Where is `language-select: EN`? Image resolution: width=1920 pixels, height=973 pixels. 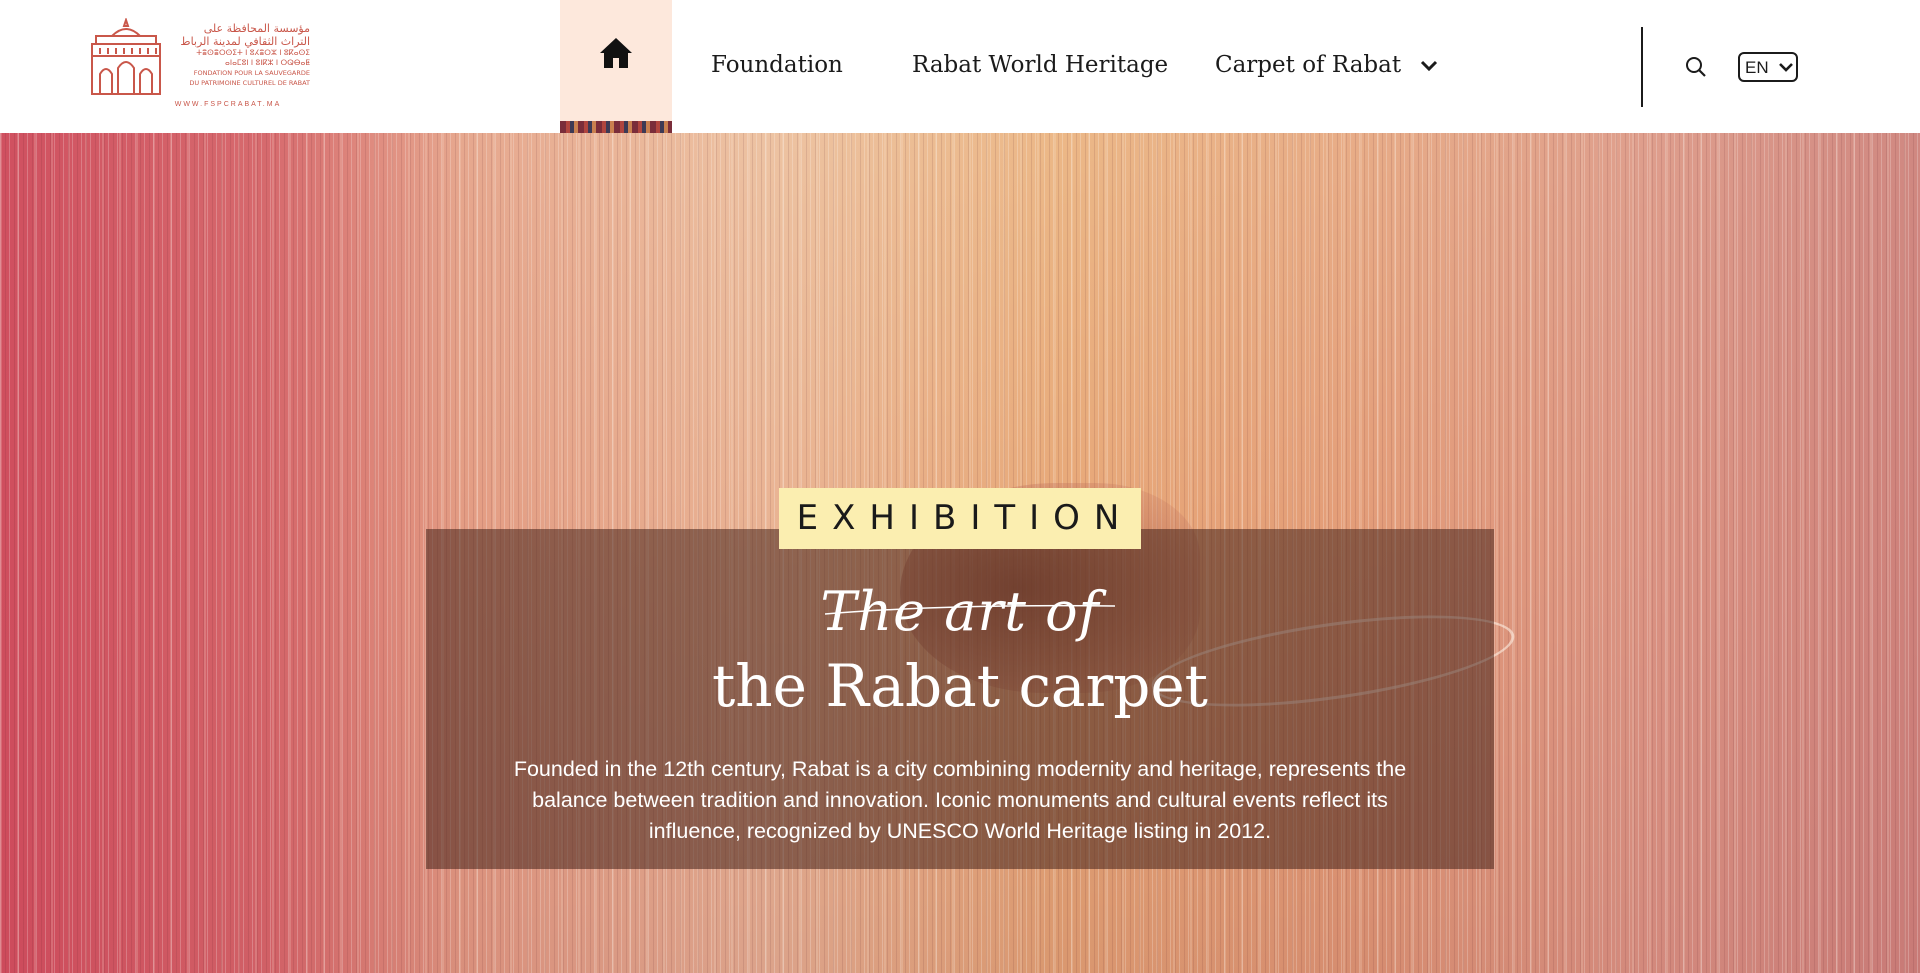
language-select: EN is located at coordinates (1768, 67).